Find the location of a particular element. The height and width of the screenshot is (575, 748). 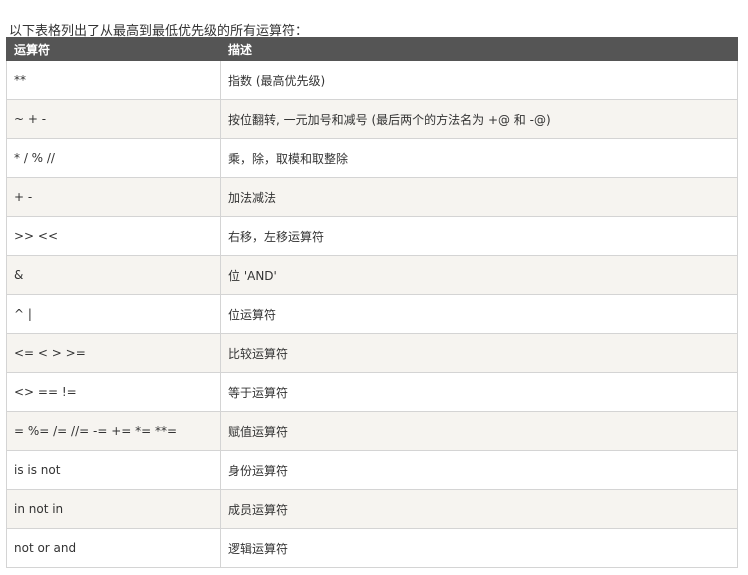

description-cell: 身份运算符 is located at coordinates (479, 470).